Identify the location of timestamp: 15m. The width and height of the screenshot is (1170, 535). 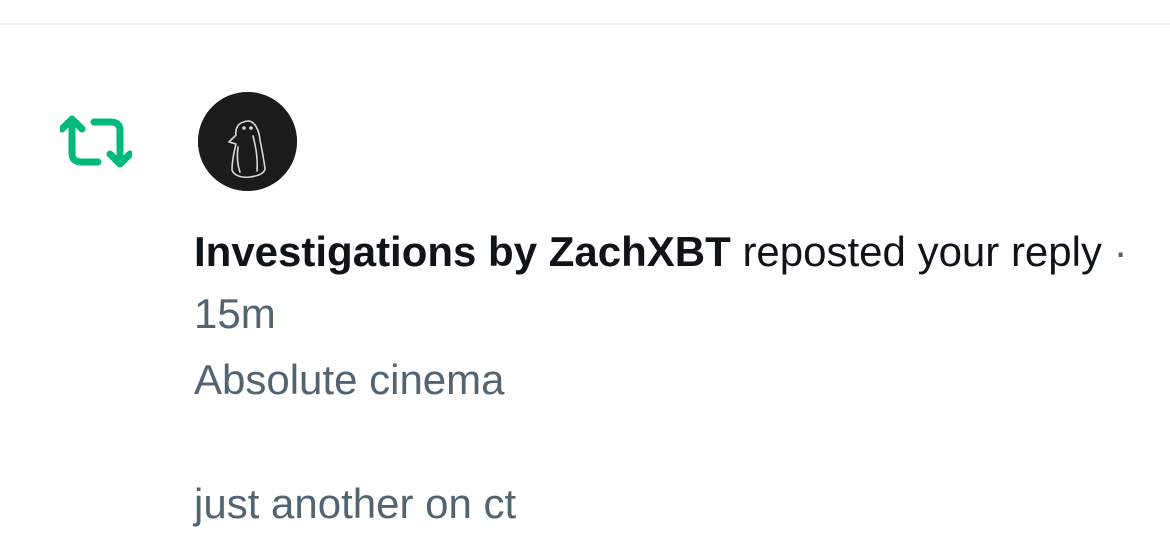
(235, 313).